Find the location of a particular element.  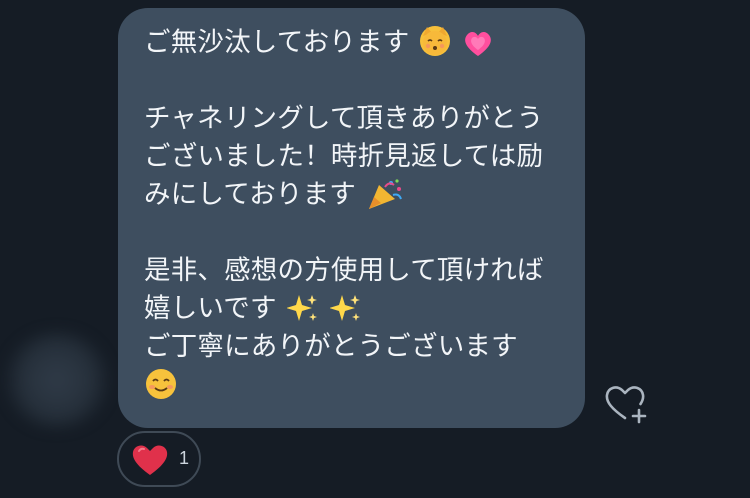

message-line-1: ご無沙汰しております is located at coordinates (354, 43).